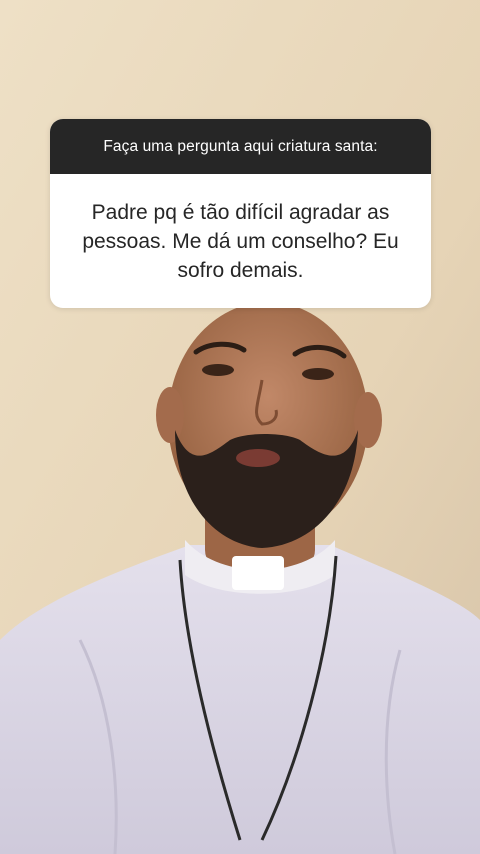 The width and height of the screenshot is (480, 854). What do you see at coordinates (258, 573) in the screenshot?
I see `collar-tab` at bounding box center [258, 573].